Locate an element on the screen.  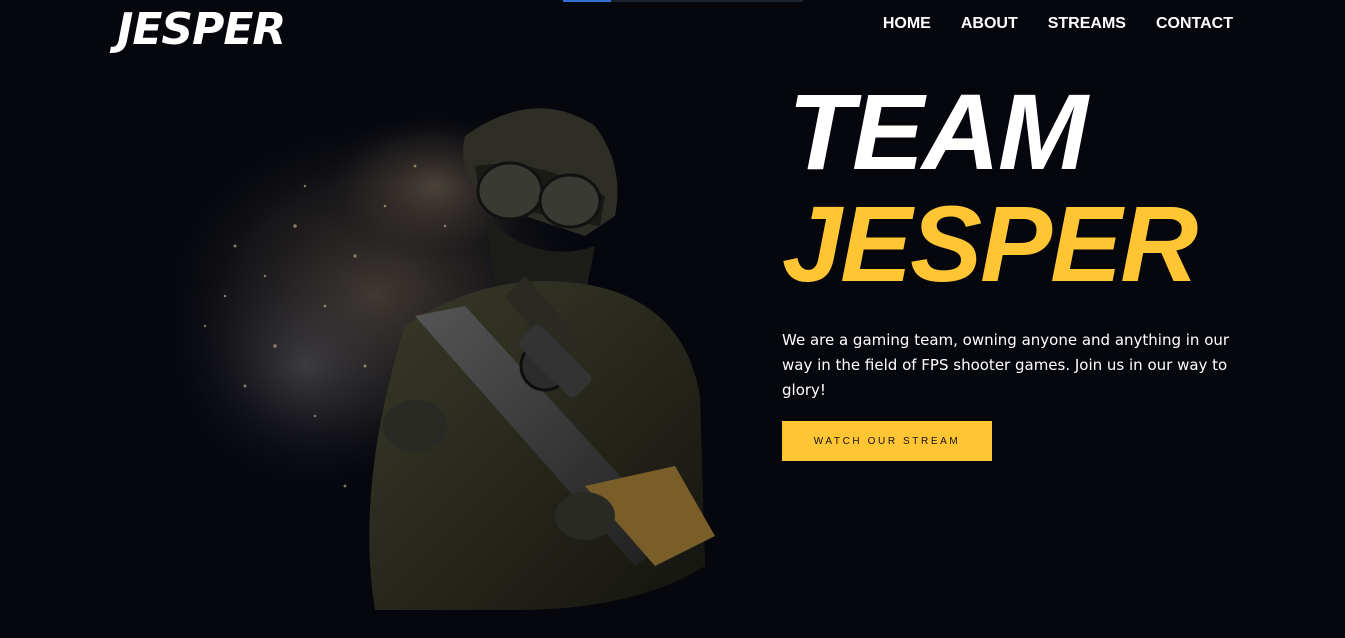
nav-item-contact: CONTACT is located at coordinates (1194, 24).